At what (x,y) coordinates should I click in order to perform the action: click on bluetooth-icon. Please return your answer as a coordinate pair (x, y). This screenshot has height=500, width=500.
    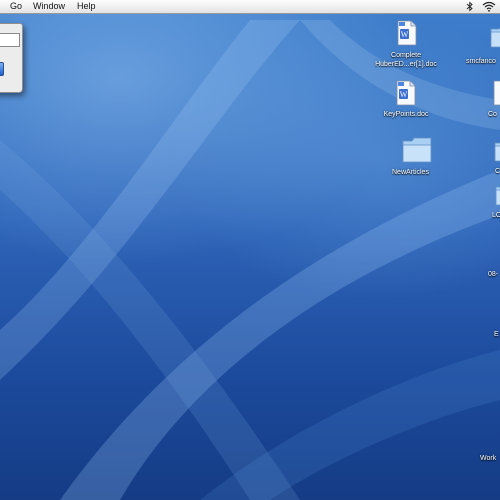
    Looking at the image, I should click on (470, 6).